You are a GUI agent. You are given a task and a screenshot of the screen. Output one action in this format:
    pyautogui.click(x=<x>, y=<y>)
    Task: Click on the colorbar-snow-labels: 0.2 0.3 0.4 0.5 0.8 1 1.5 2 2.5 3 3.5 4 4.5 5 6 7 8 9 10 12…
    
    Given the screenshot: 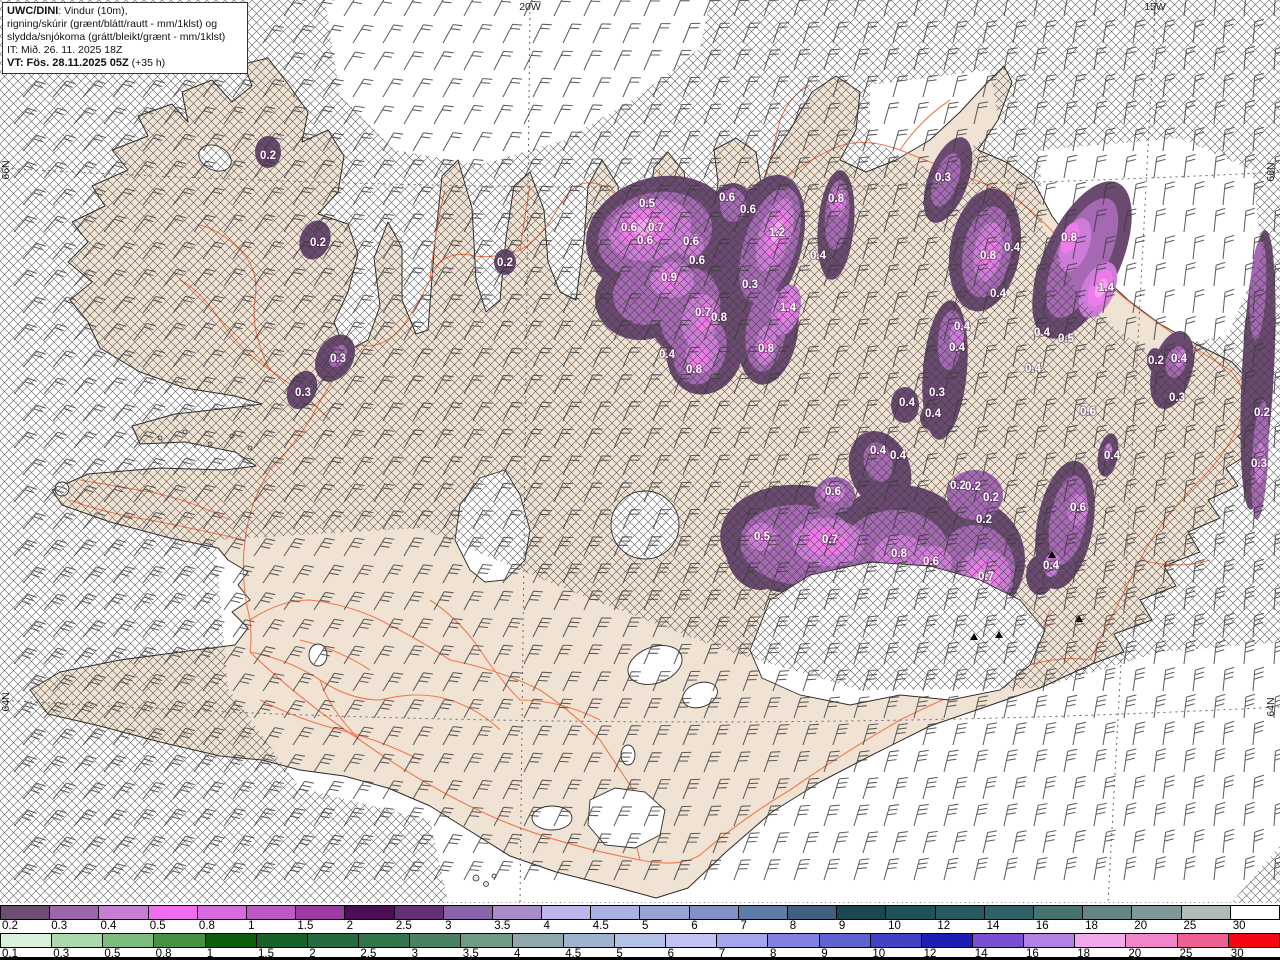 What is the action you would take?
    pyautogui.click(x=640, y=926)
    